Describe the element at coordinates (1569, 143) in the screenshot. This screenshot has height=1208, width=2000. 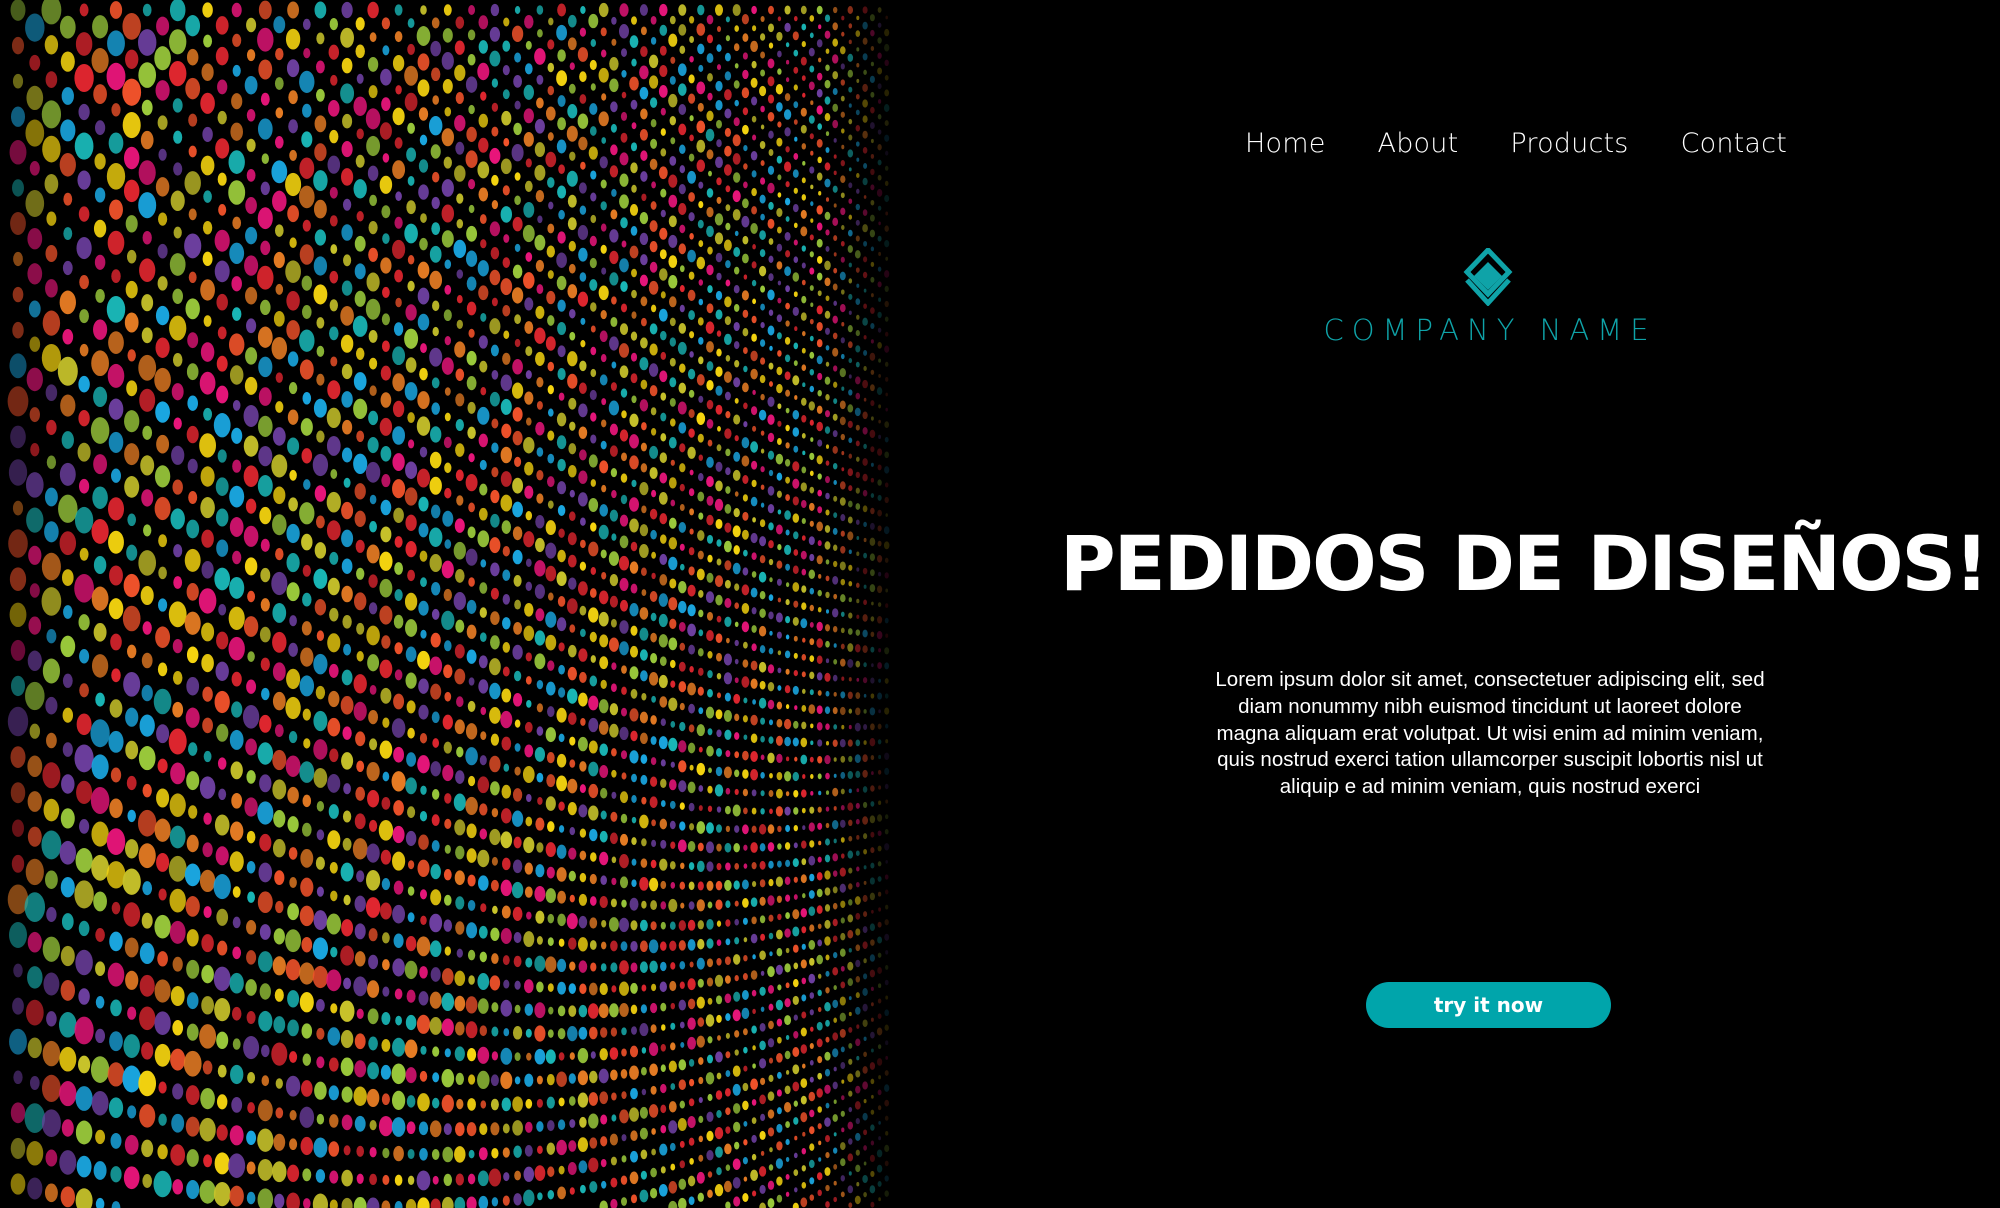
I see `nav-products-link: Products` at that location.